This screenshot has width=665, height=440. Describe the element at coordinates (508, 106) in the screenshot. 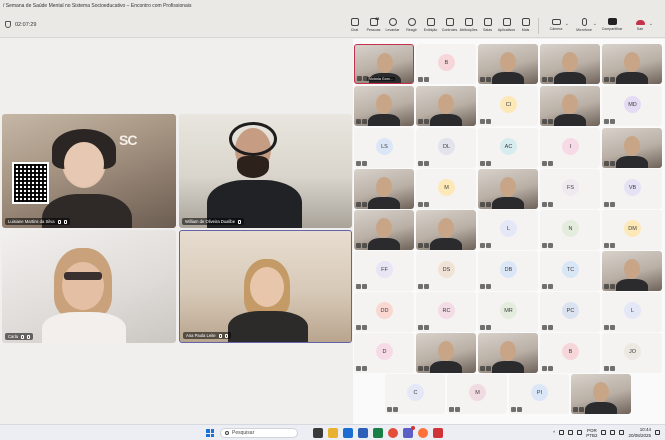

I see `participant-tile: CI` at that location.